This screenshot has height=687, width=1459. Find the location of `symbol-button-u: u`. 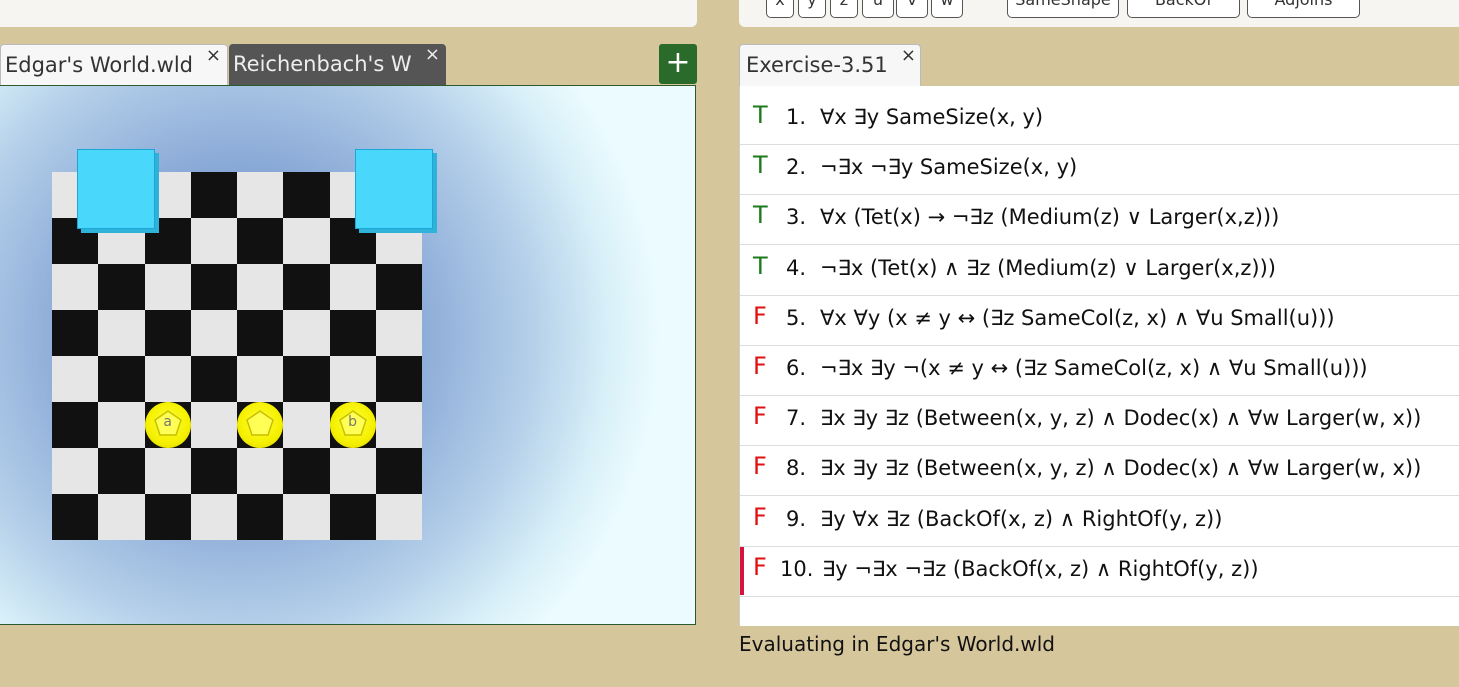

symbol-button-u: u is located at coordinates (878, 9).